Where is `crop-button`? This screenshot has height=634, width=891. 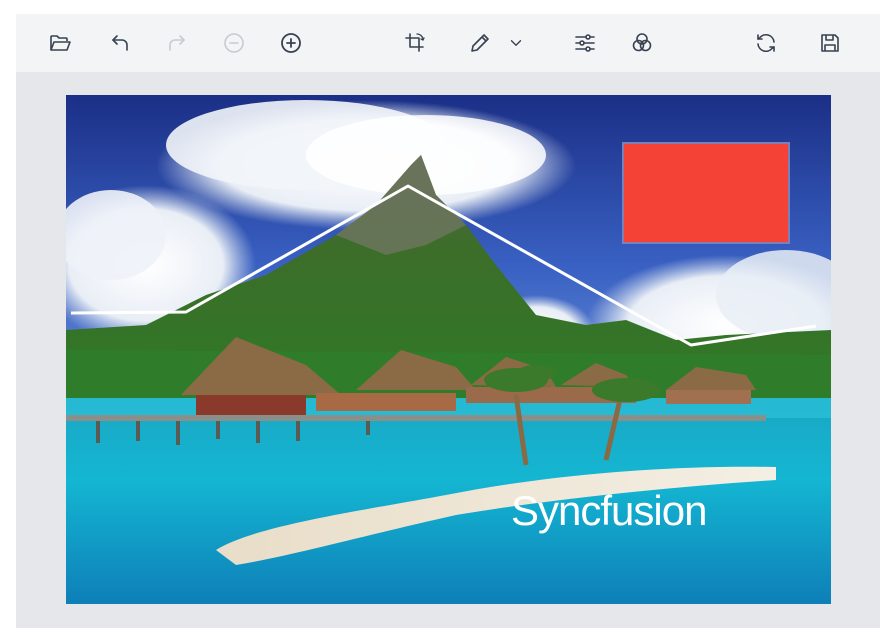 crop-button is located at coordinates (415, 43).